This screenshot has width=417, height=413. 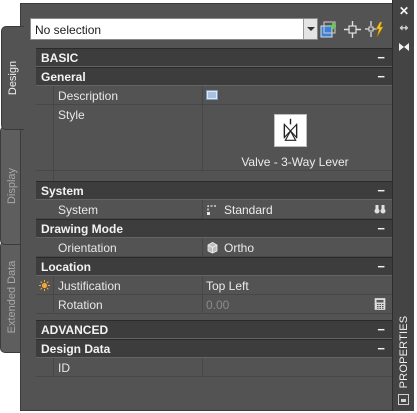 I want to click on section-location: Location −, so click(x=214, y=266).